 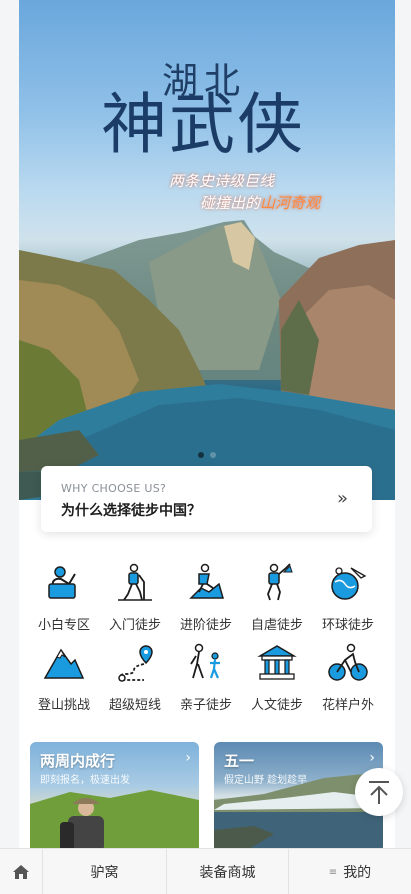 I want to click on category-label: 自虐徒步, so click(x=276, y=625).